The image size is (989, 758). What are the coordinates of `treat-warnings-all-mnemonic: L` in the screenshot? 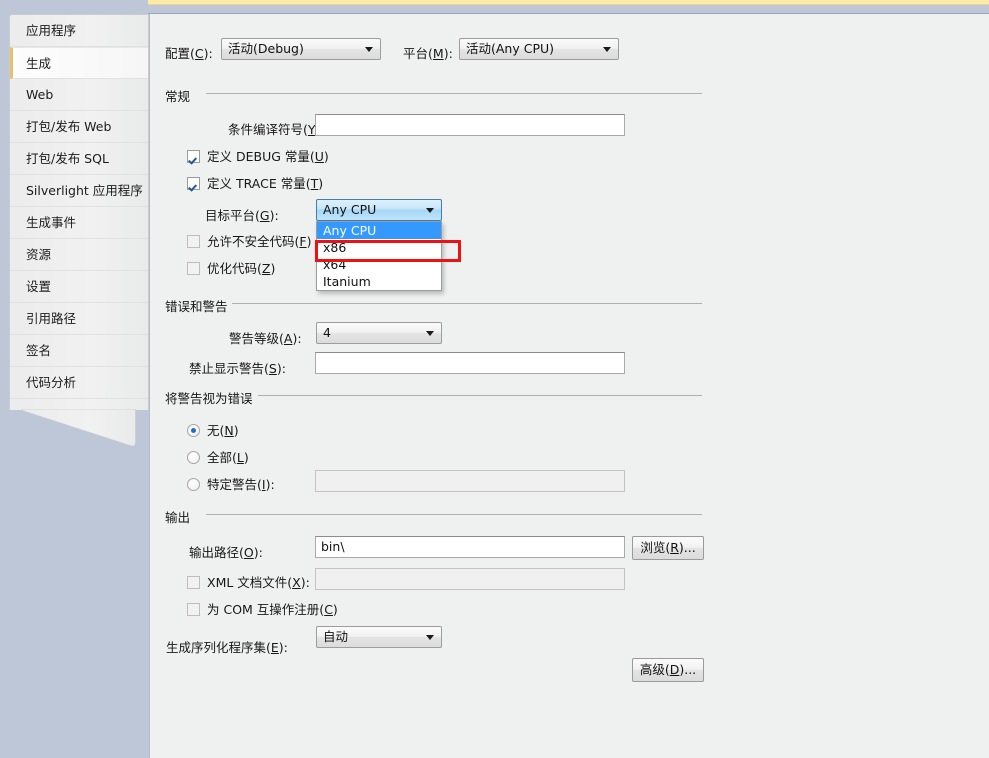 It's located at (240, 457).